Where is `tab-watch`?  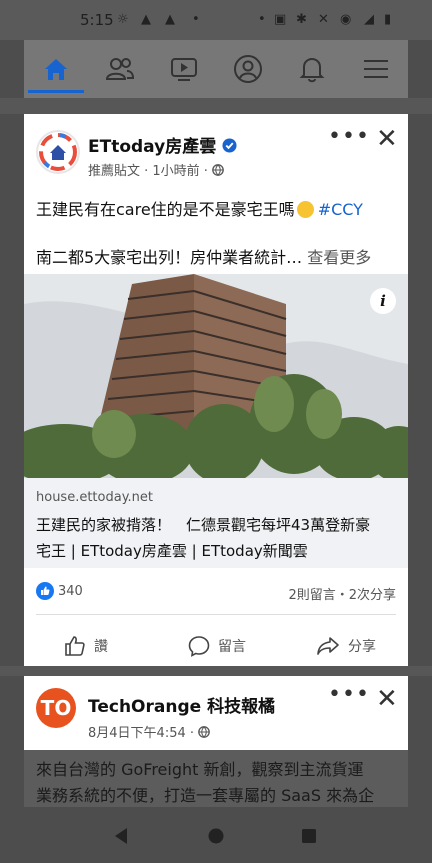 tab-watch is located at coordinates (184, 69).